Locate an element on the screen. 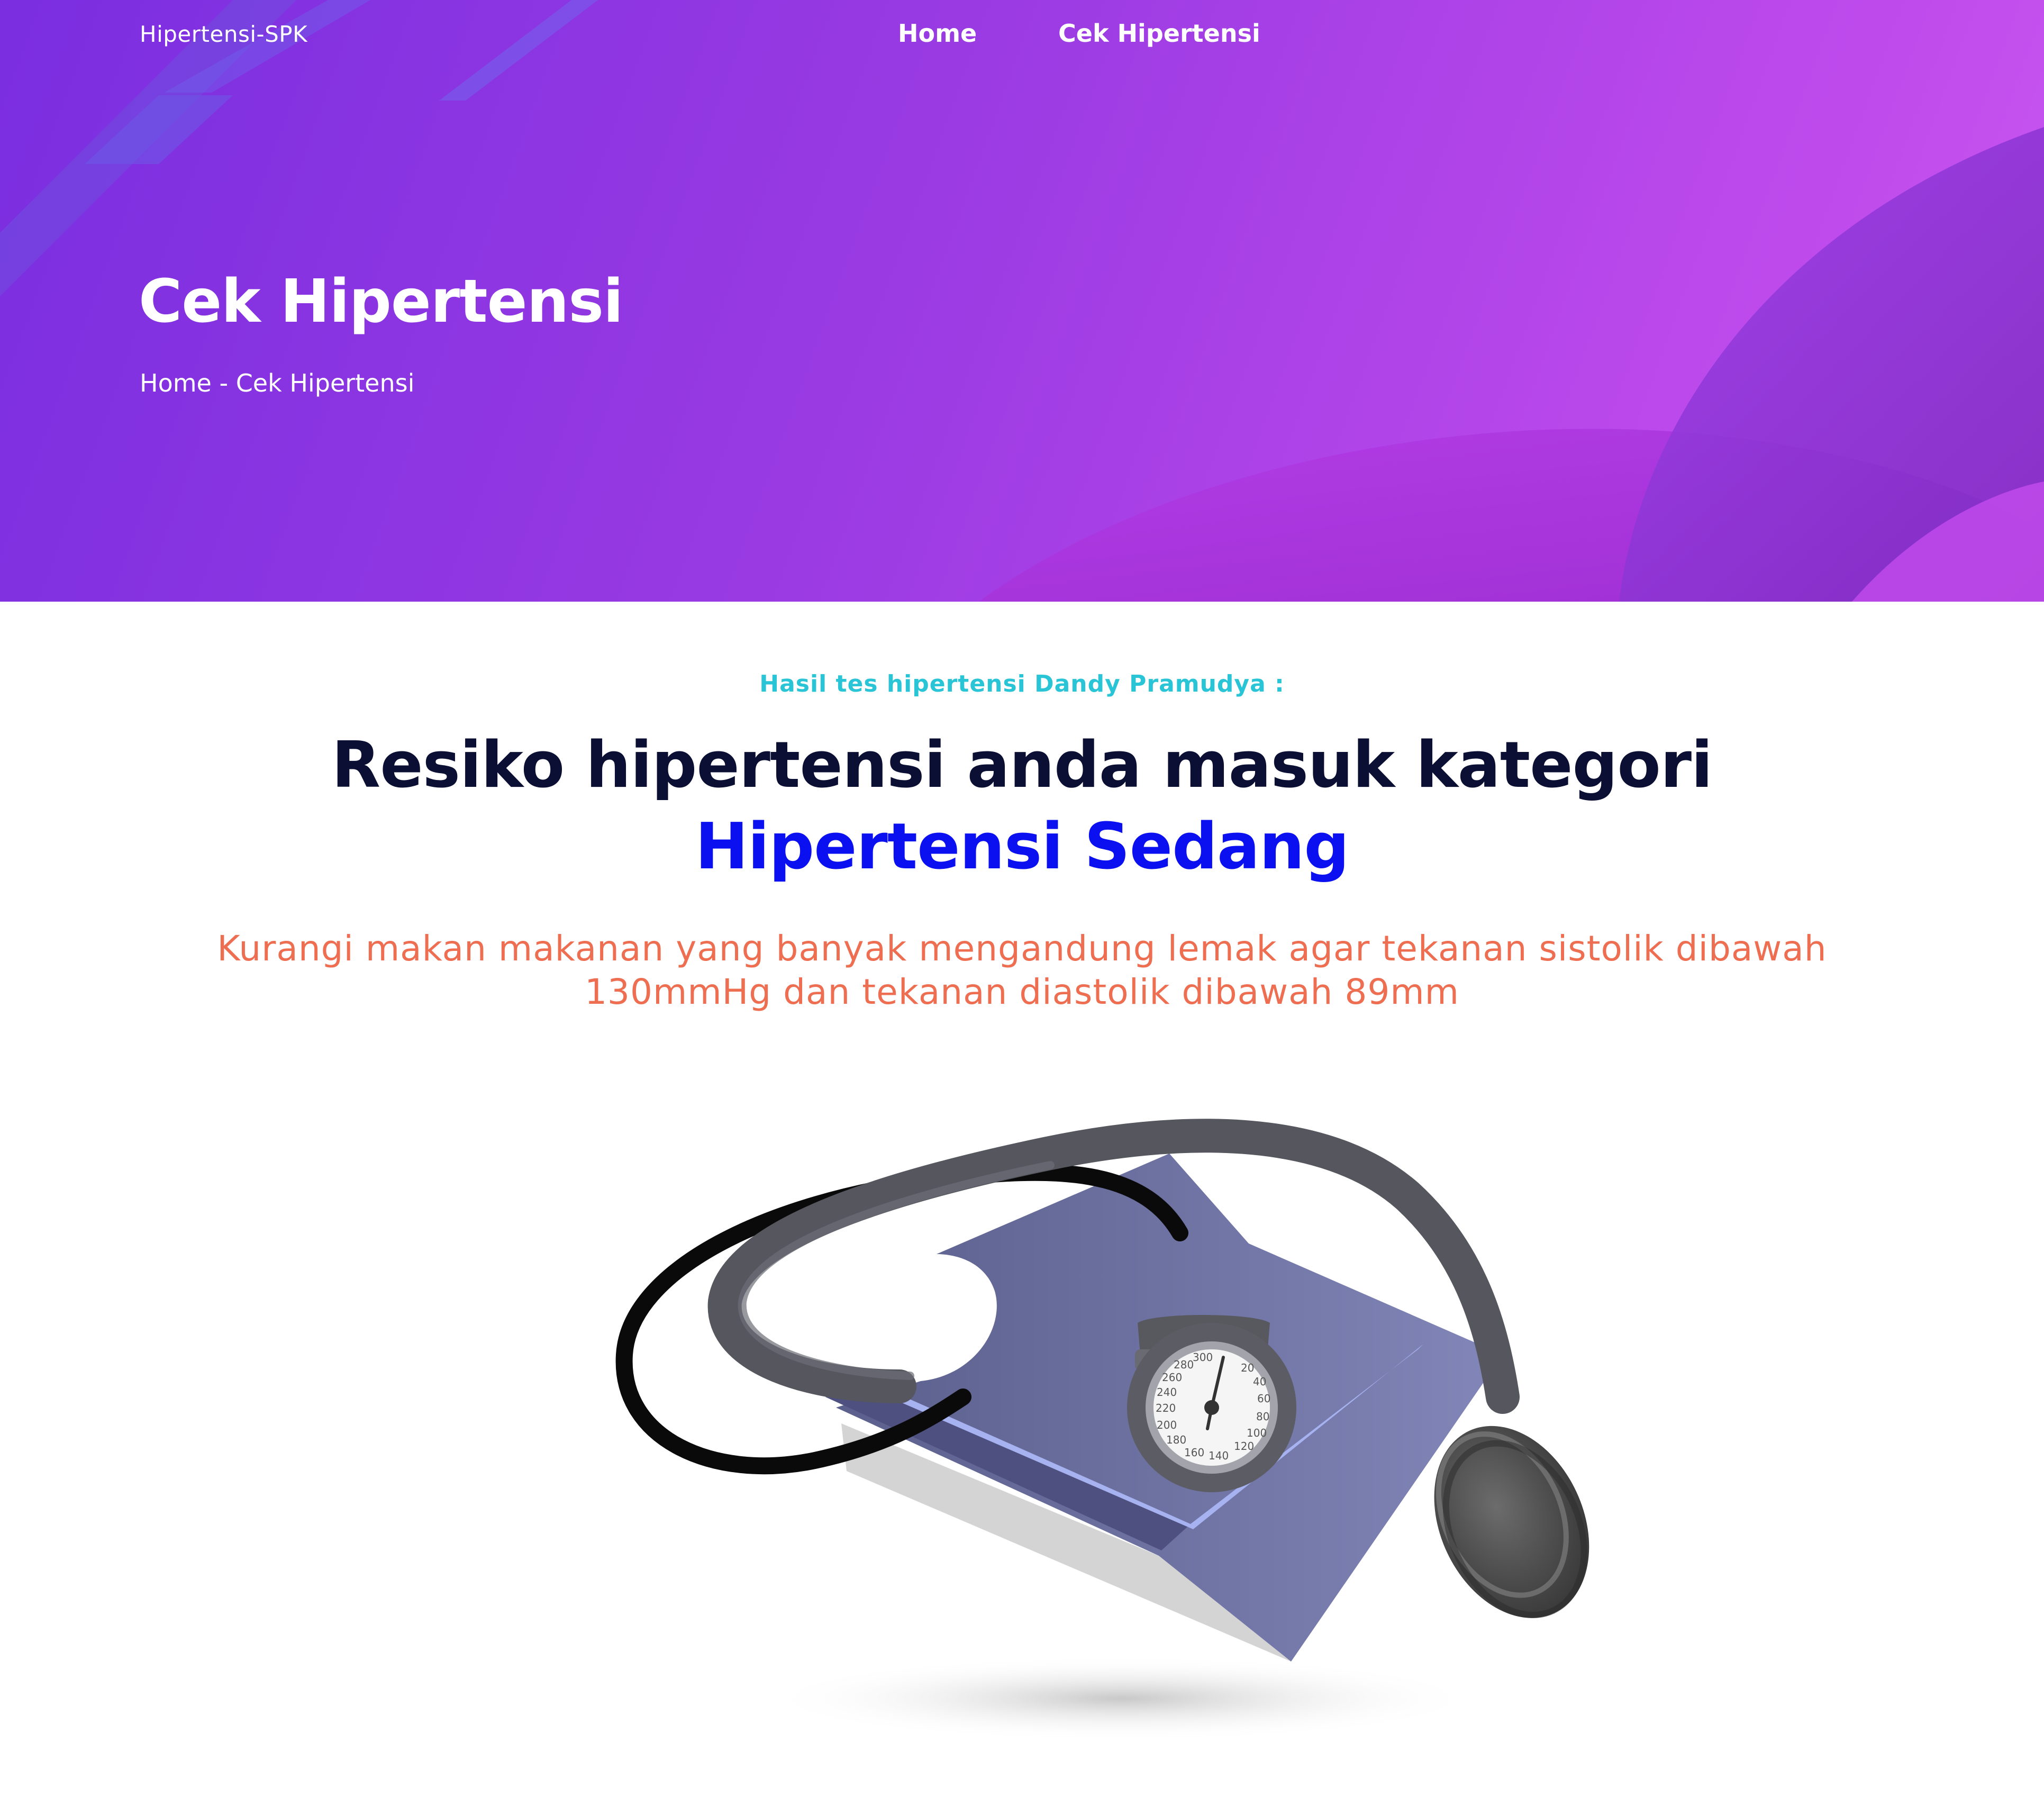  page-title: Cek Hipertensi is located at coordinates (381, 301).